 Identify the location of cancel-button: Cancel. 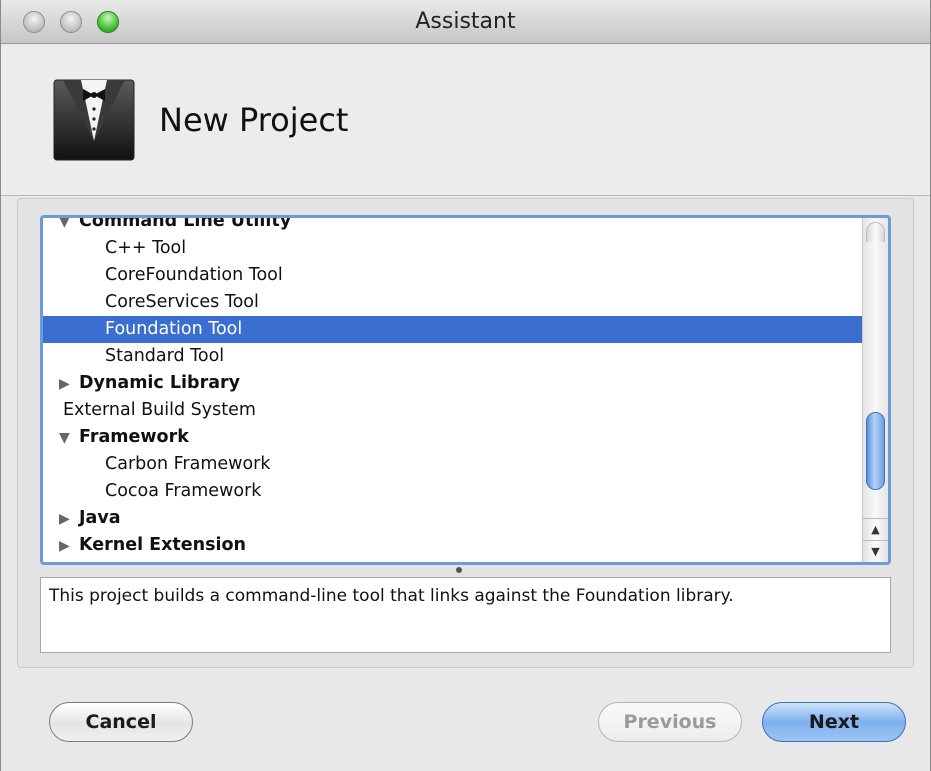
(121, 722).